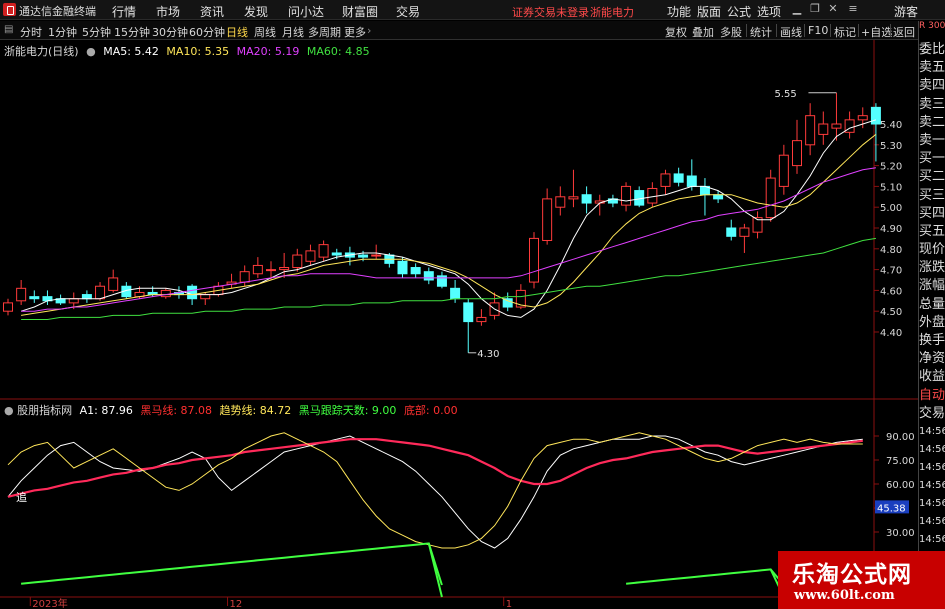 The width and height of the screenshot is (945, 609). What do you see at coordinates (932, 123) in the screenshot?
I see `side-item: 卖二` at bounding box center [932, 123].